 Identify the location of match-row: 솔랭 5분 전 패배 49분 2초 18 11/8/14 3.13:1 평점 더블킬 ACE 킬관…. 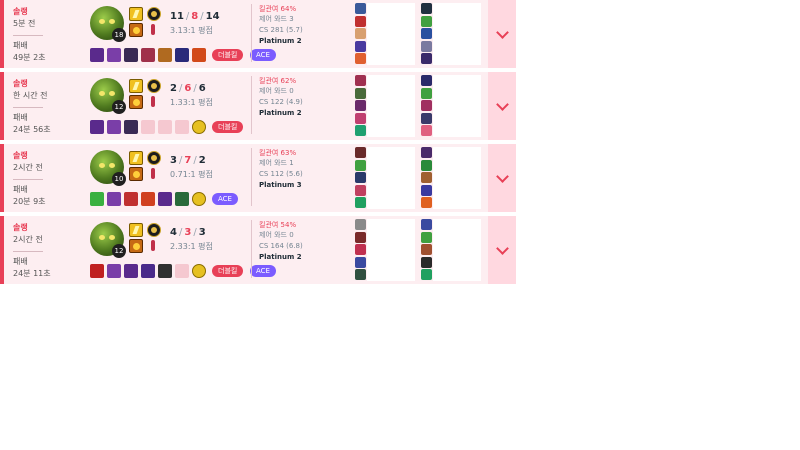
(258, 34).